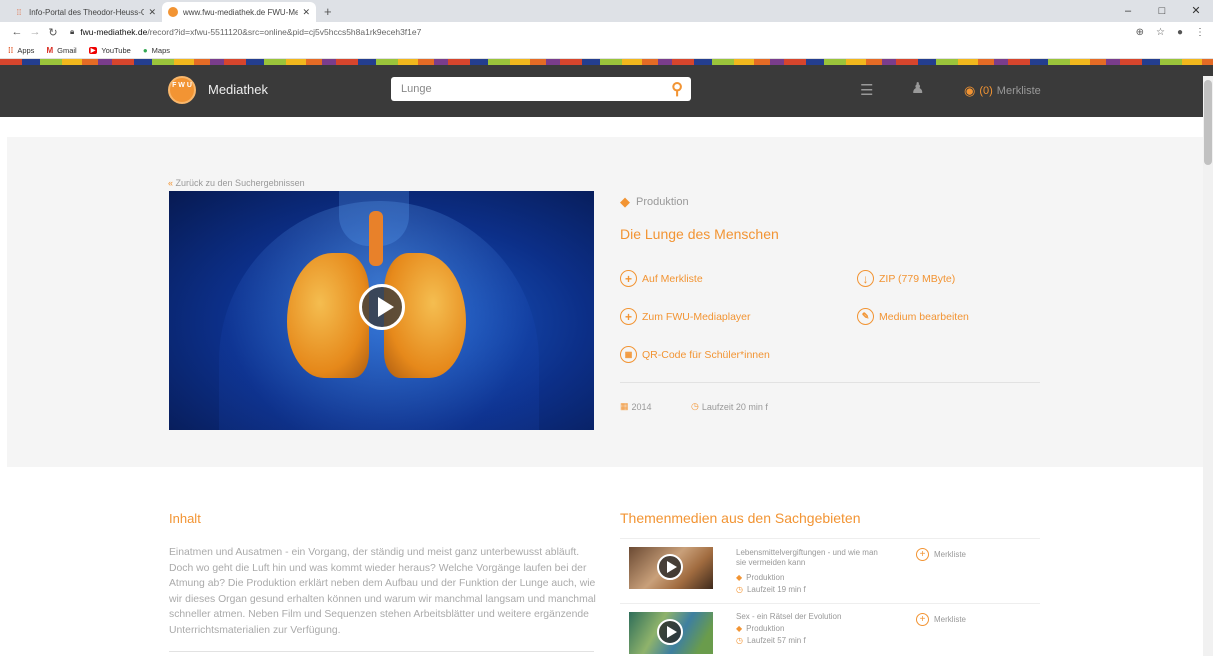 The image size is (1213, 656). Describe the element at coordinates (26, 50) in the screenshot. I see `bookmark-label: Apps` at that location.